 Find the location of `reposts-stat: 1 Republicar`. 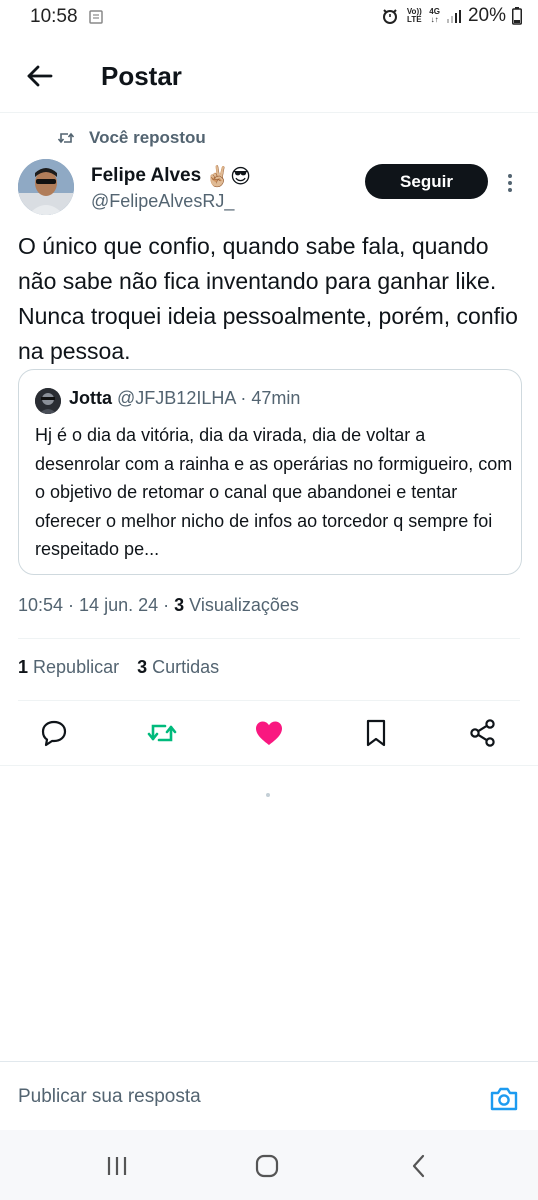

reposts-stat: 1 Republicar is located at coordinates (68, 667).